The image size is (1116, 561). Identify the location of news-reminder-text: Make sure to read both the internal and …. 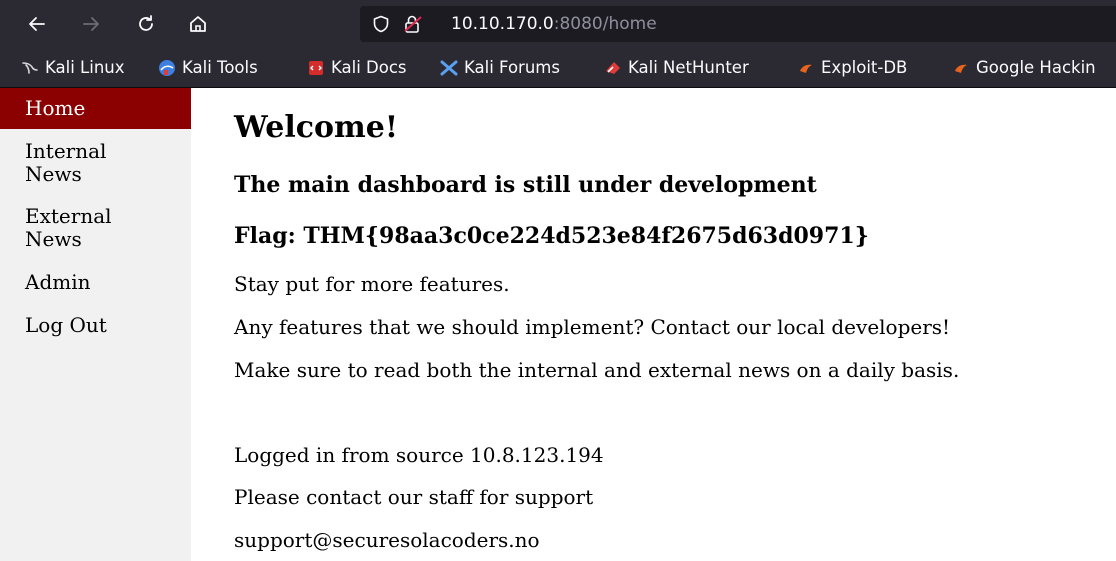
(597, 370).